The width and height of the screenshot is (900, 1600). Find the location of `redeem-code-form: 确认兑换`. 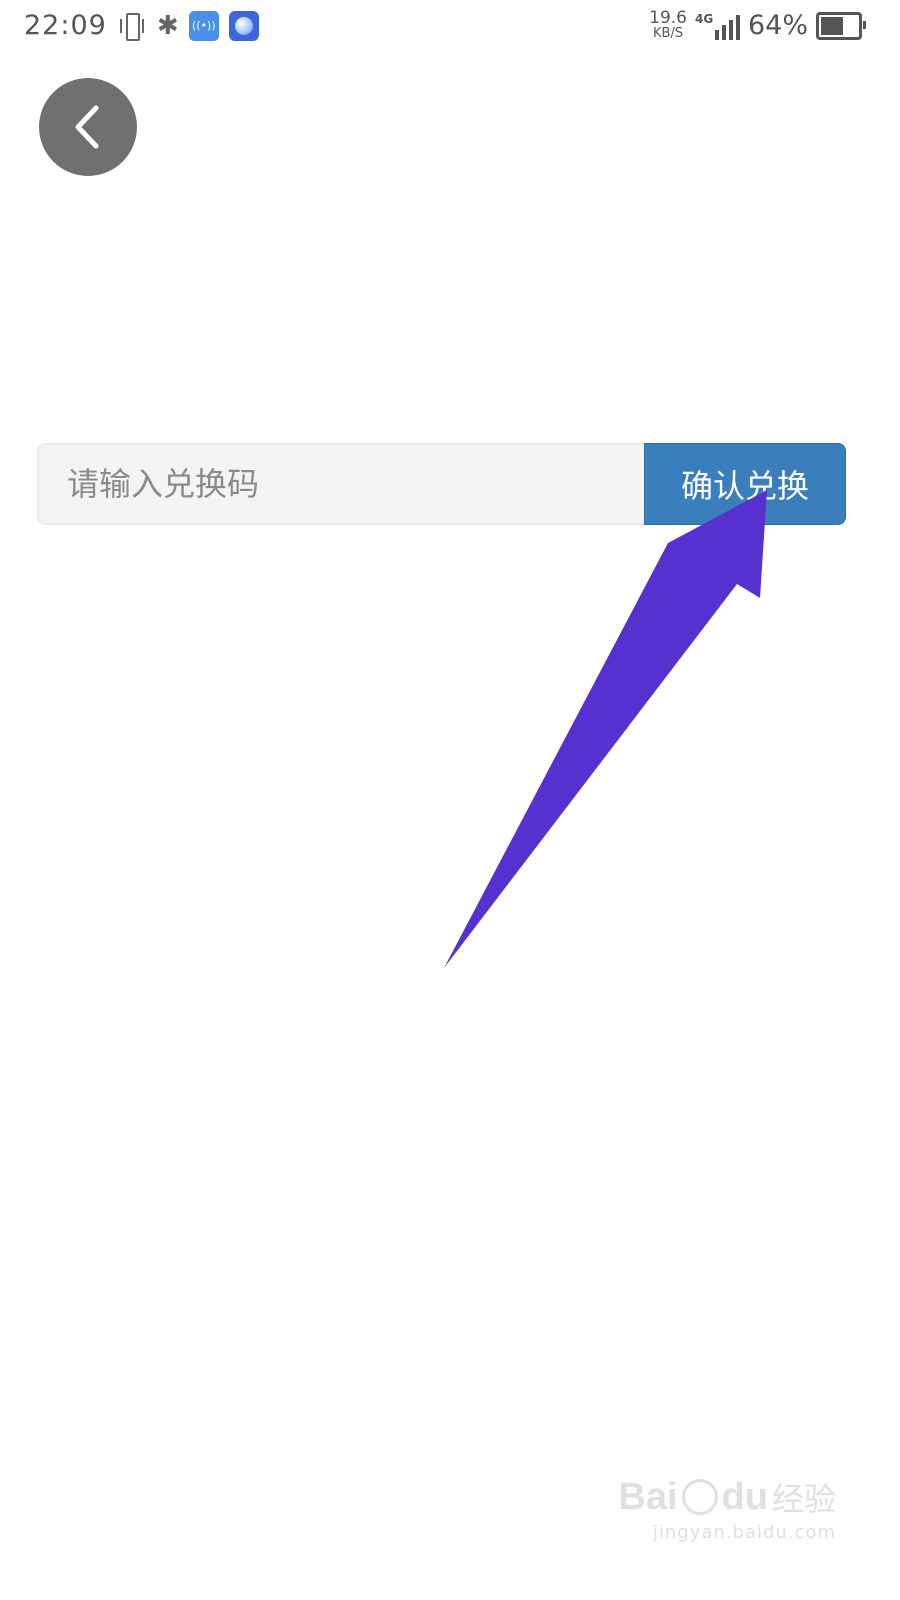

redeem-code-form: 确认兑换 is located at coordinates (441, 484).